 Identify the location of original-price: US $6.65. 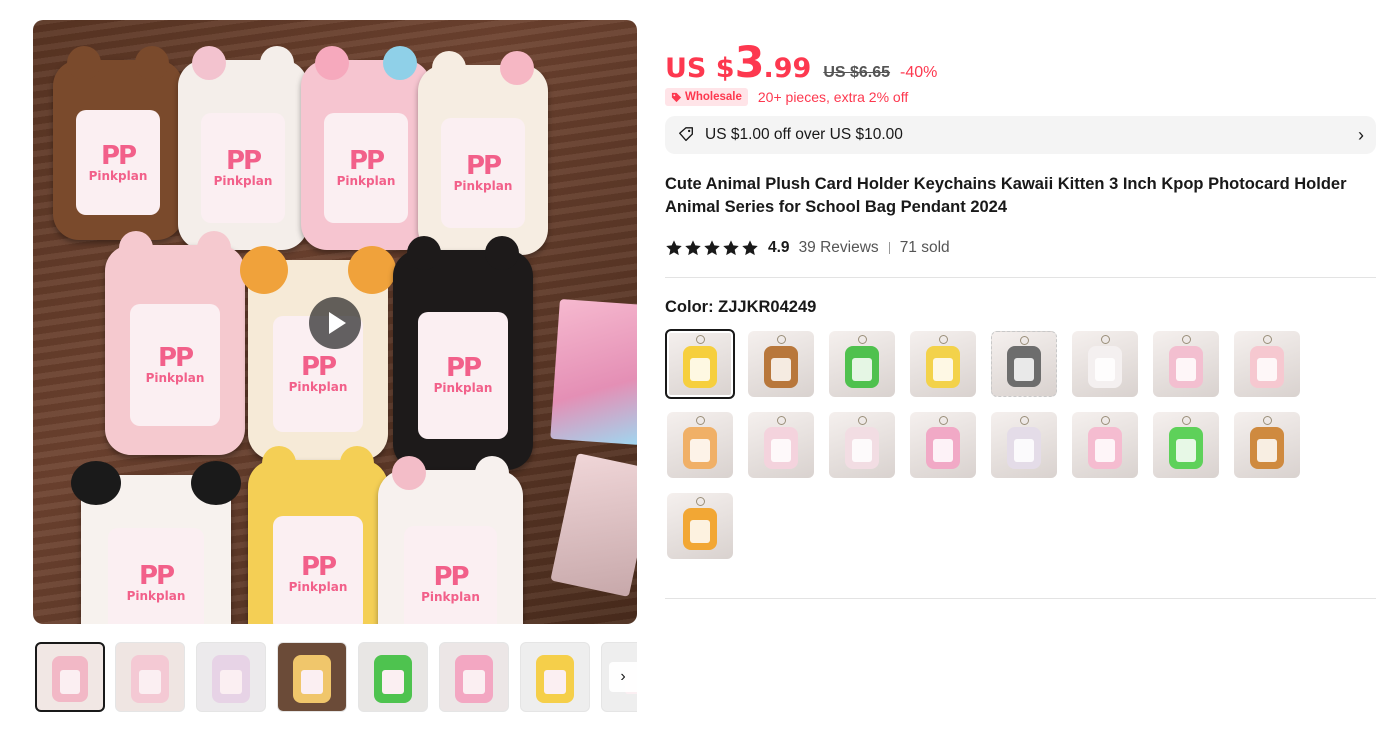
(857, 72).